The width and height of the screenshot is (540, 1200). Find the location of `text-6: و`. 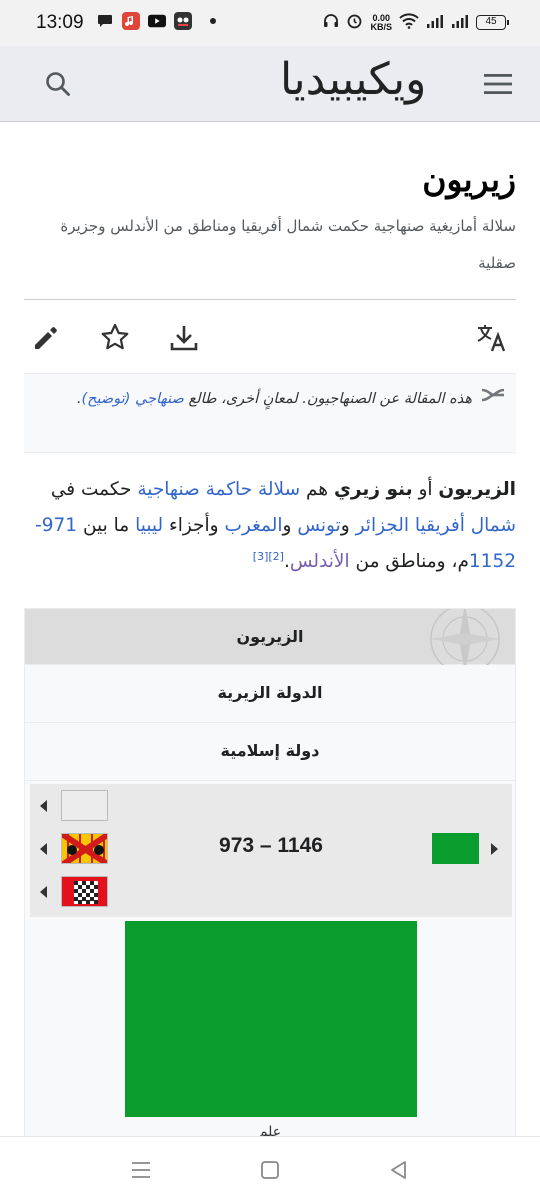

text-6: و is located at coordinates (290, 525).